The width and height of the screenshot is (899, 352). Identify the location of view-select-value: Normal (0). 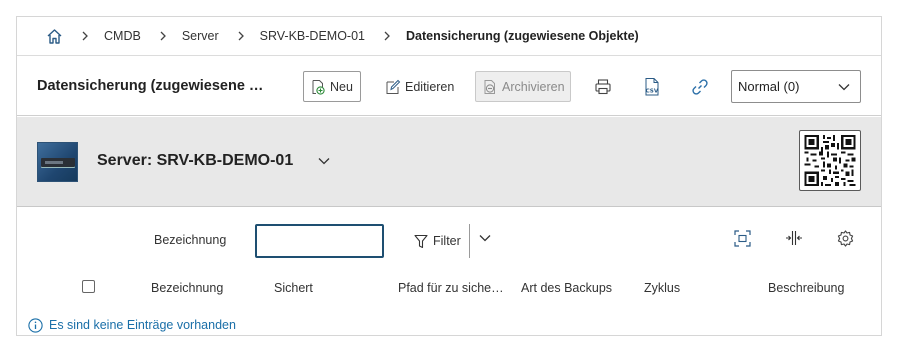
(769, 86).